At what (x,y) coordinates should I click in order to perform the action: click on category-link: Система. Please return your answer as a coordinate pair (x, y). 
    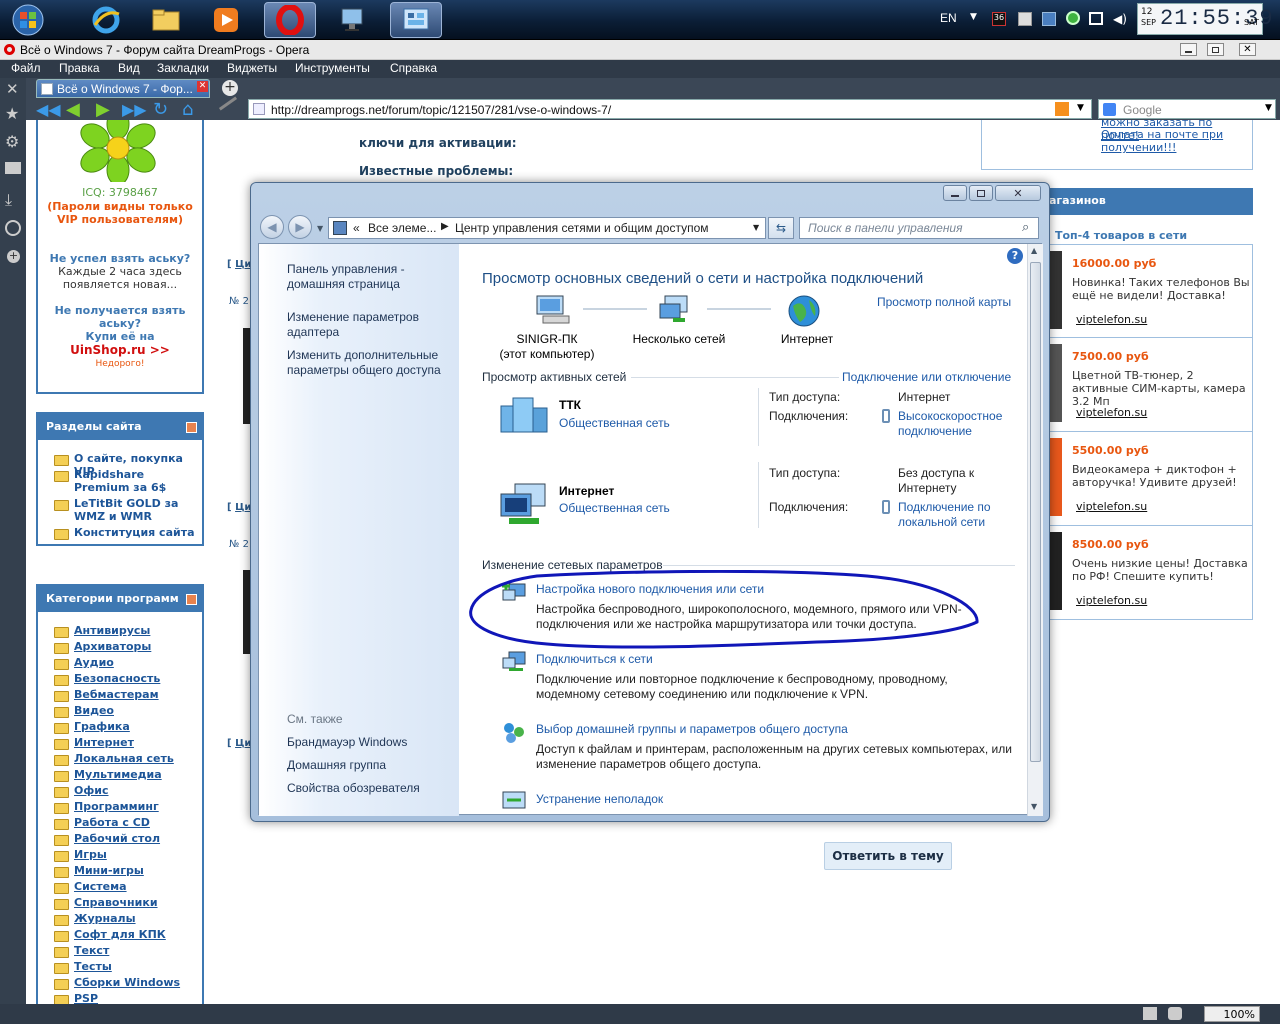
    Looking at the image, I should click on (100, 886).